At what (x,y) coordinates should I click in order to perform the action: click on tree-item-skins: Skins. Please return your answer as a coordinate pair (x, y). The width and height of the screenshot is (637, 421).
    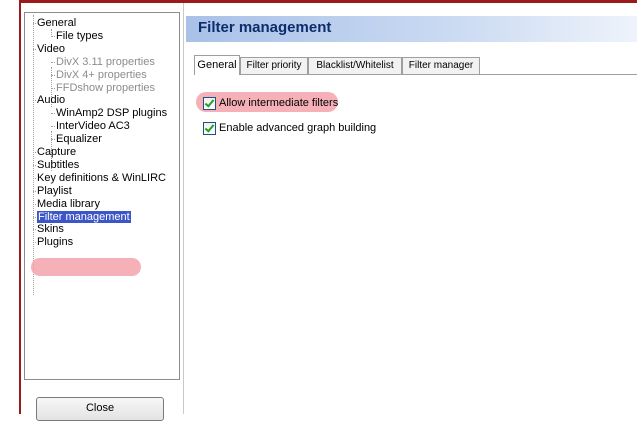
    Looking at the image, I should click on (50, 229).